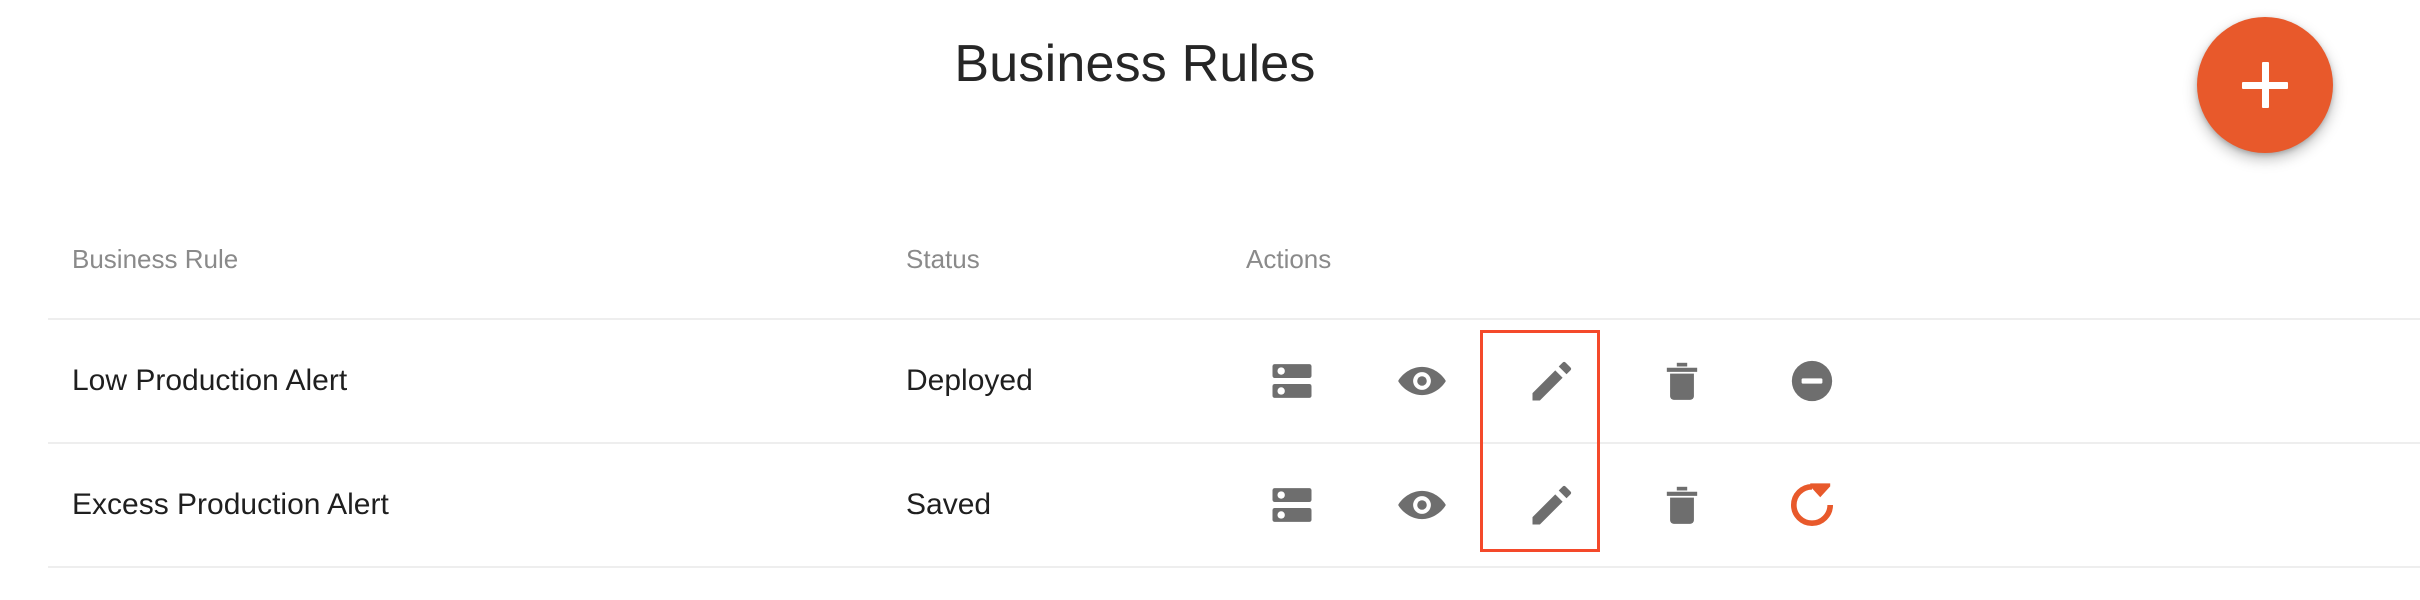 The height and width of the screenshot is (600, 2420). I want to click on cell-status: Saved, so click(949, 504).